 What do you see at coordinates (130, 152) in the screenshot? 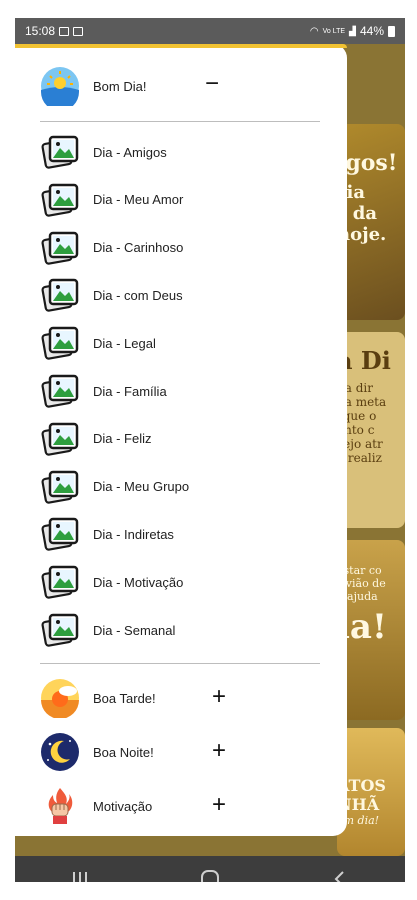
I see `menu-item-label: Dia - Amigos` at bounding box center [130, 152].